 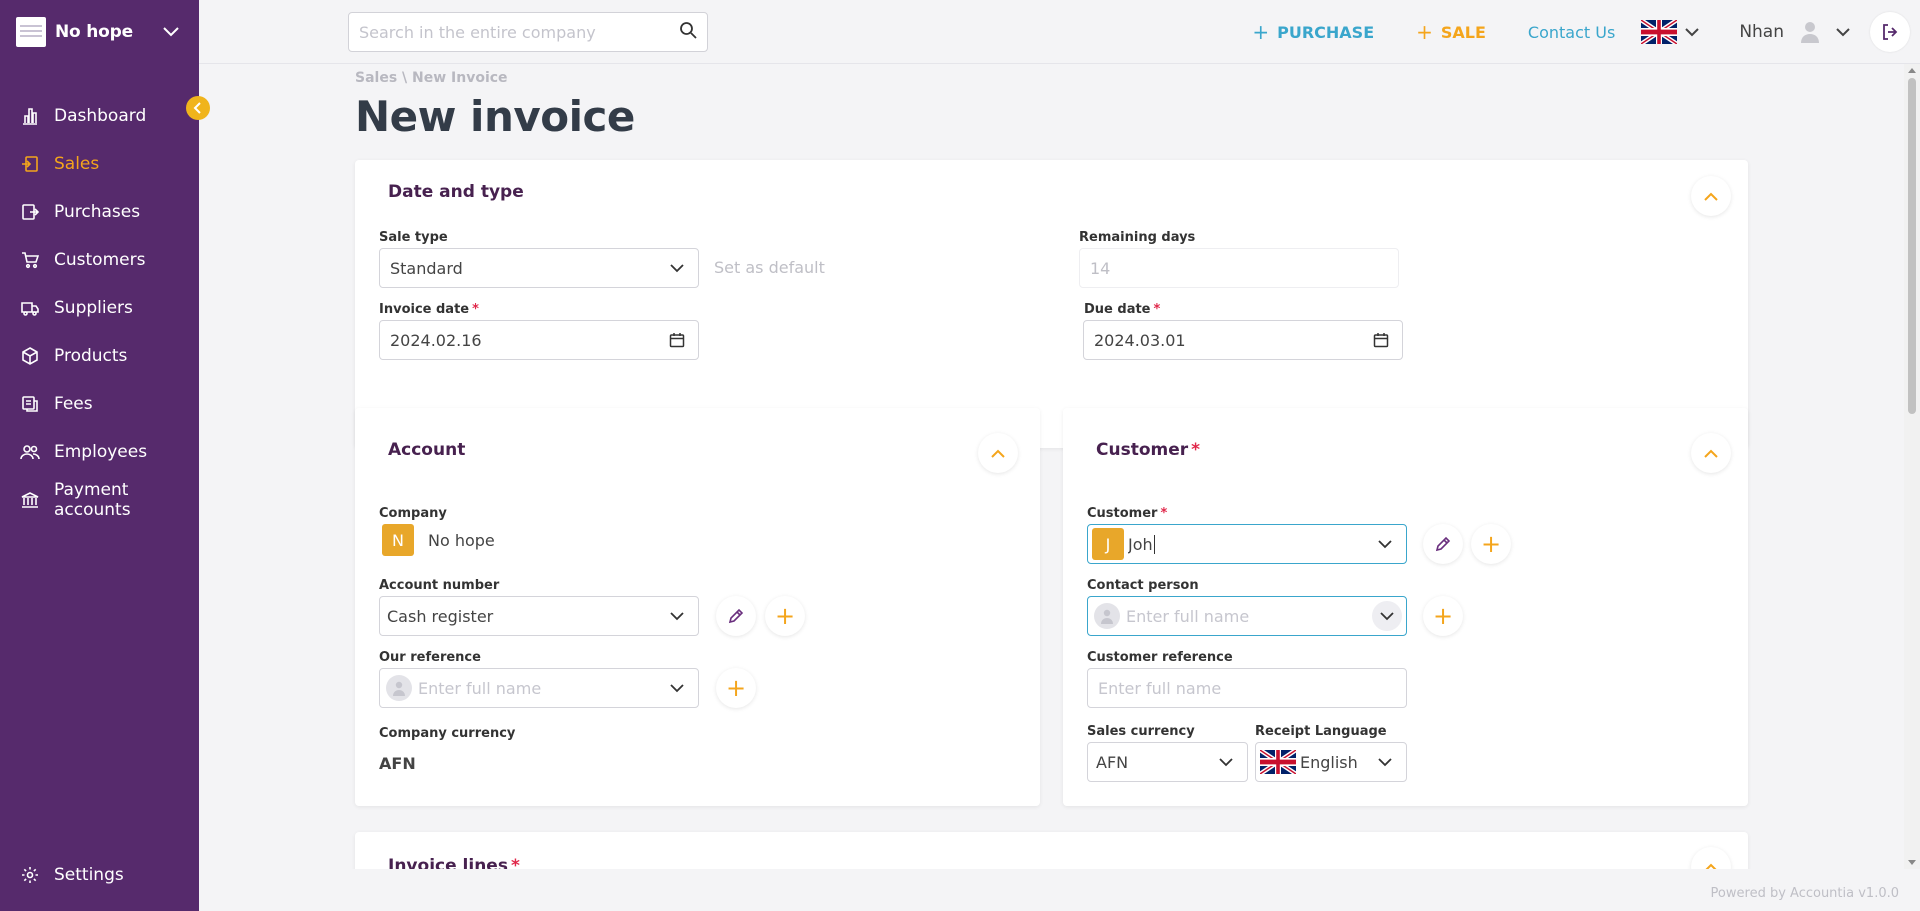 I want to click on company-name: No hope, so click(x=94, y=32).